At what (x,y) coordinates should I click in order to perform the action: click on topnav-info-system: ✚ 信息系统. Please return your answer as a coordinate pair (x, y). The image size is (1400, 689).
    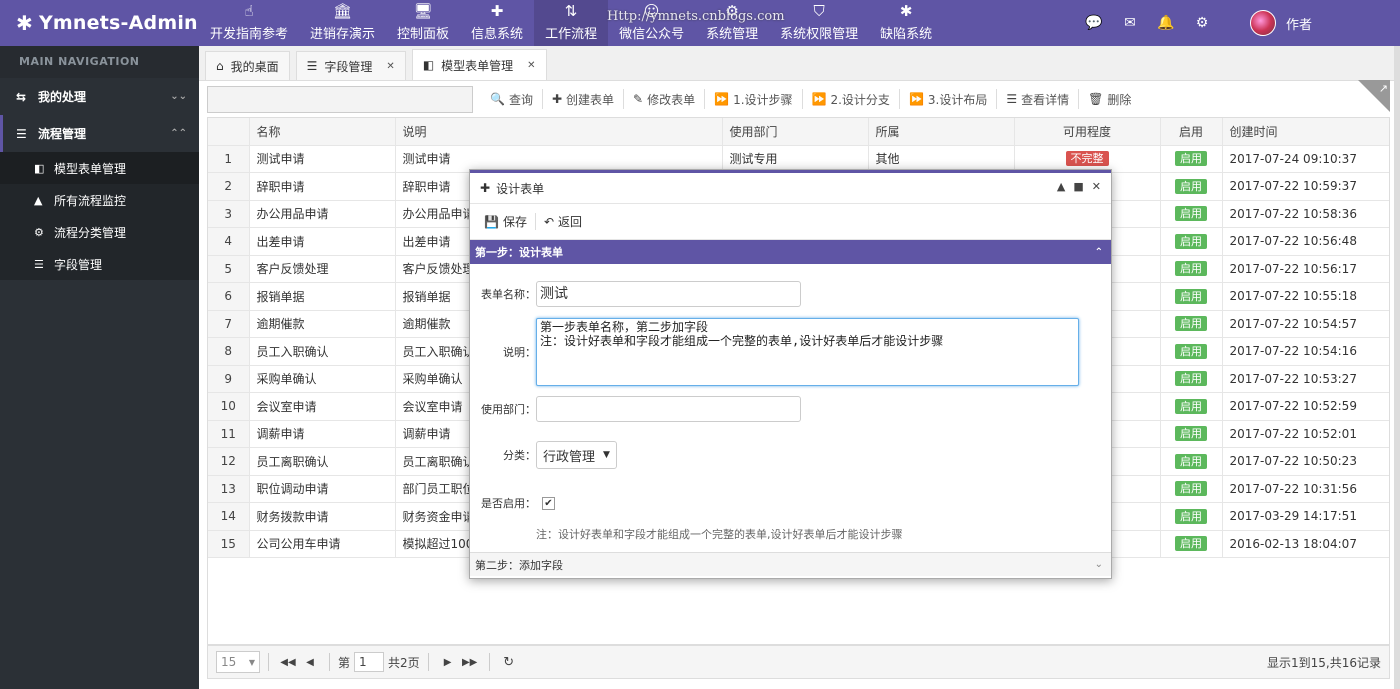
    Looking at the image, I should click on (497, 23).